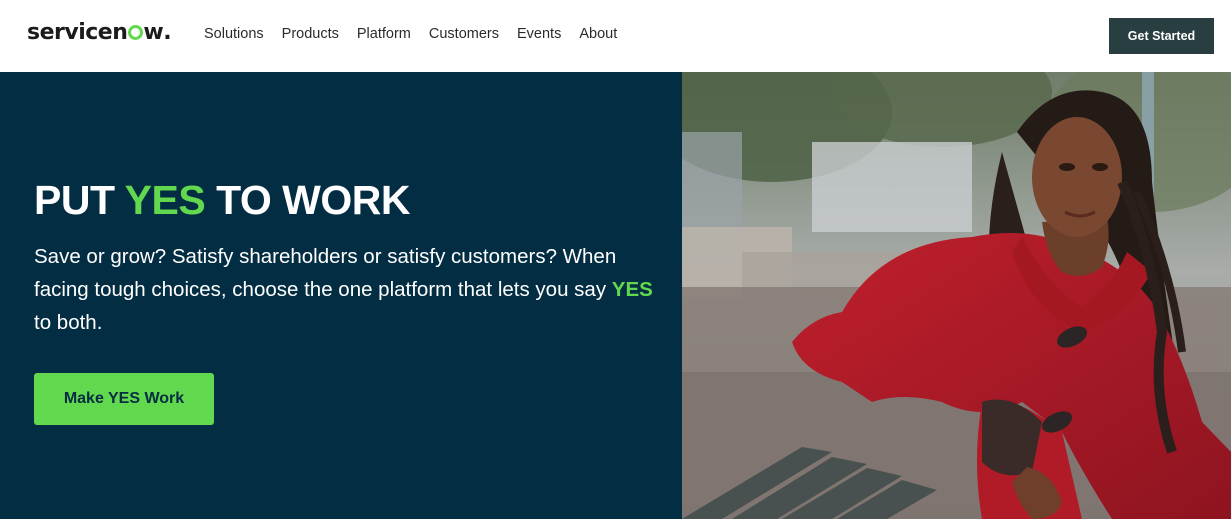  Describe the element at coordinates (165, 200) in the screenshot. I see `headline-accent: YES` at that location.